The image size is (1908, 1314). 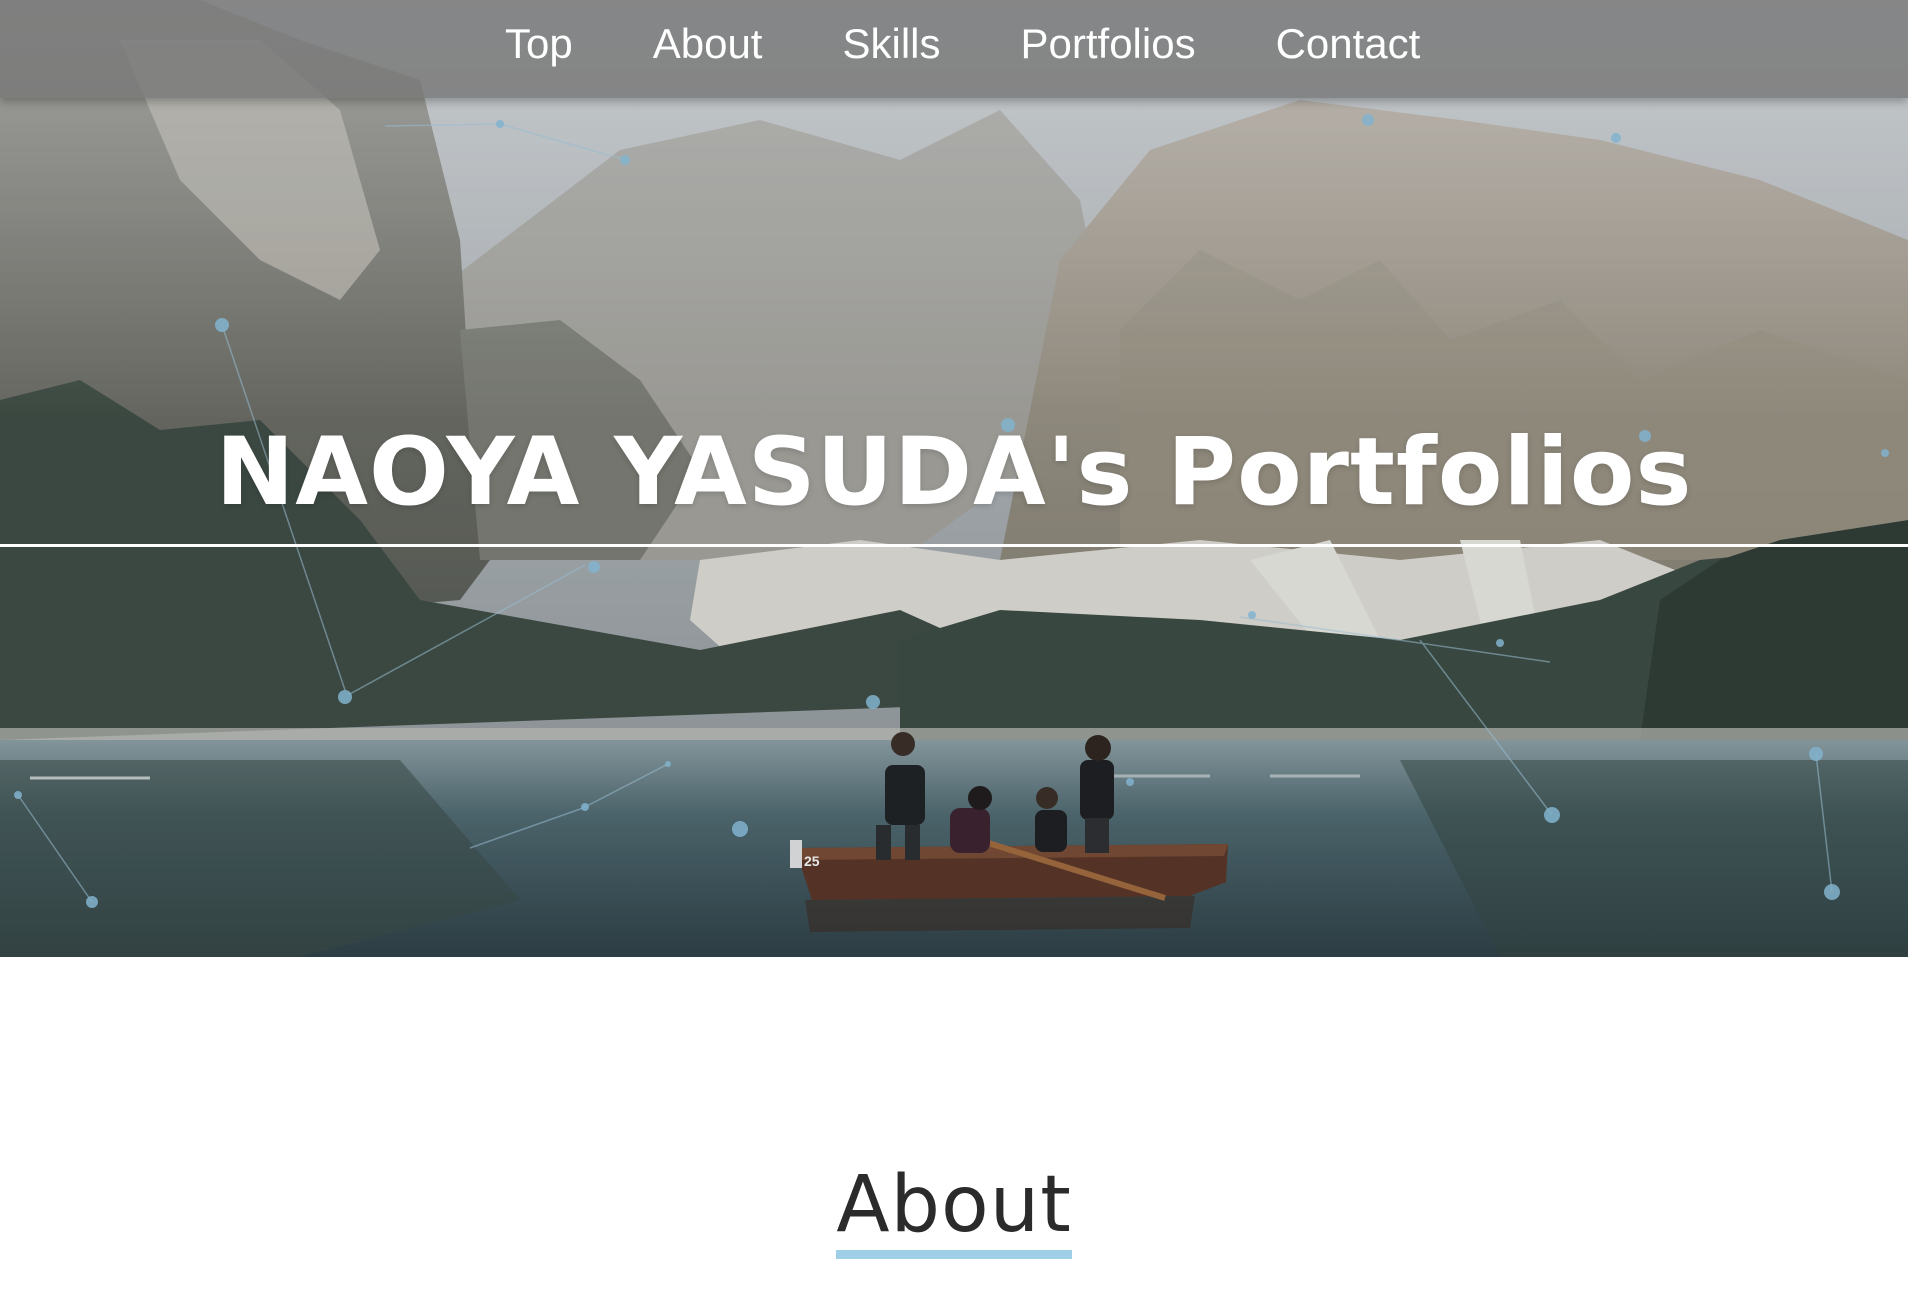 What do you see at coordinates (1348, 44) in the screenshot?
I see `nav-link-contact: Contact` at bounding box center [1348, 44].